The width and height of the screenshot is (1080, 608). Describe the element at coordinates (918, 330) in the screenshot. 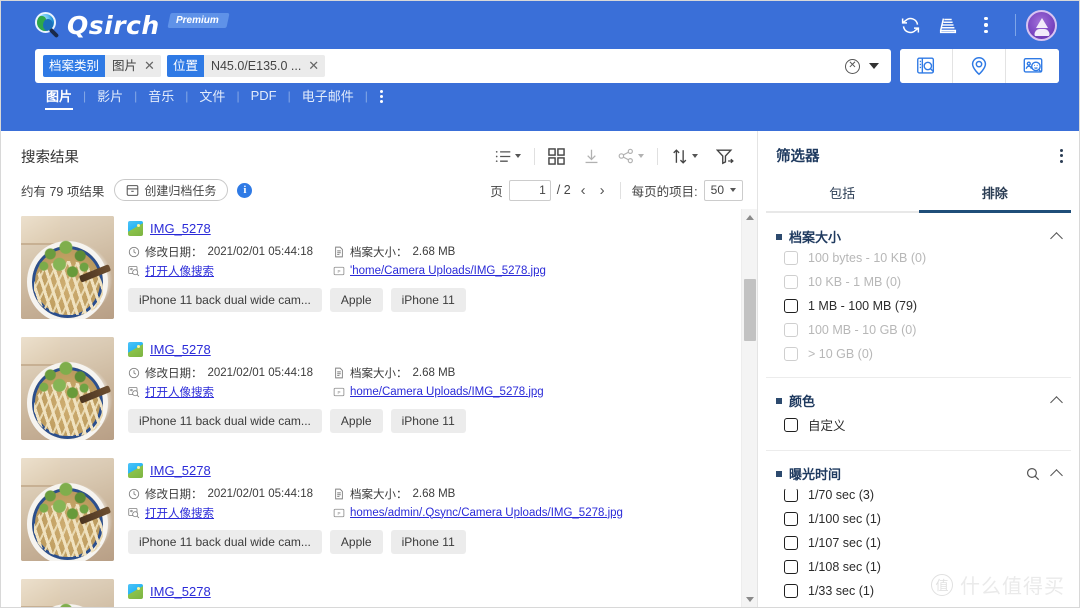

I see `filter-option: 100 MB - 10 GB (0)` at that location.